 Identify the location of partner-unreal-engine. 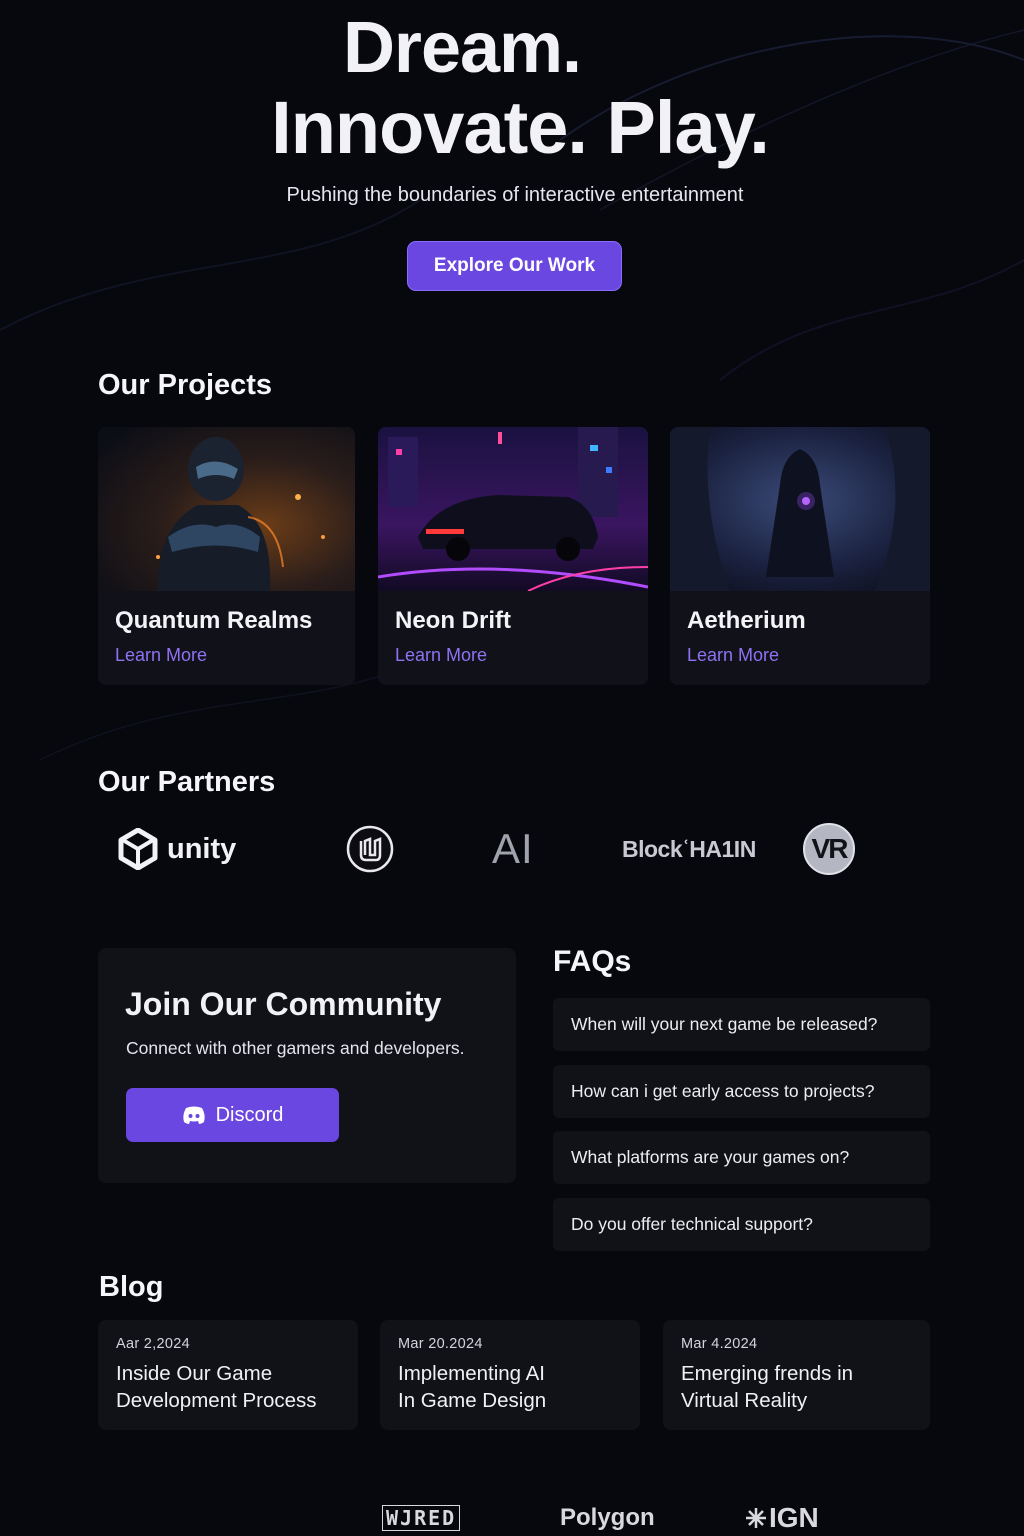
(370, 849).